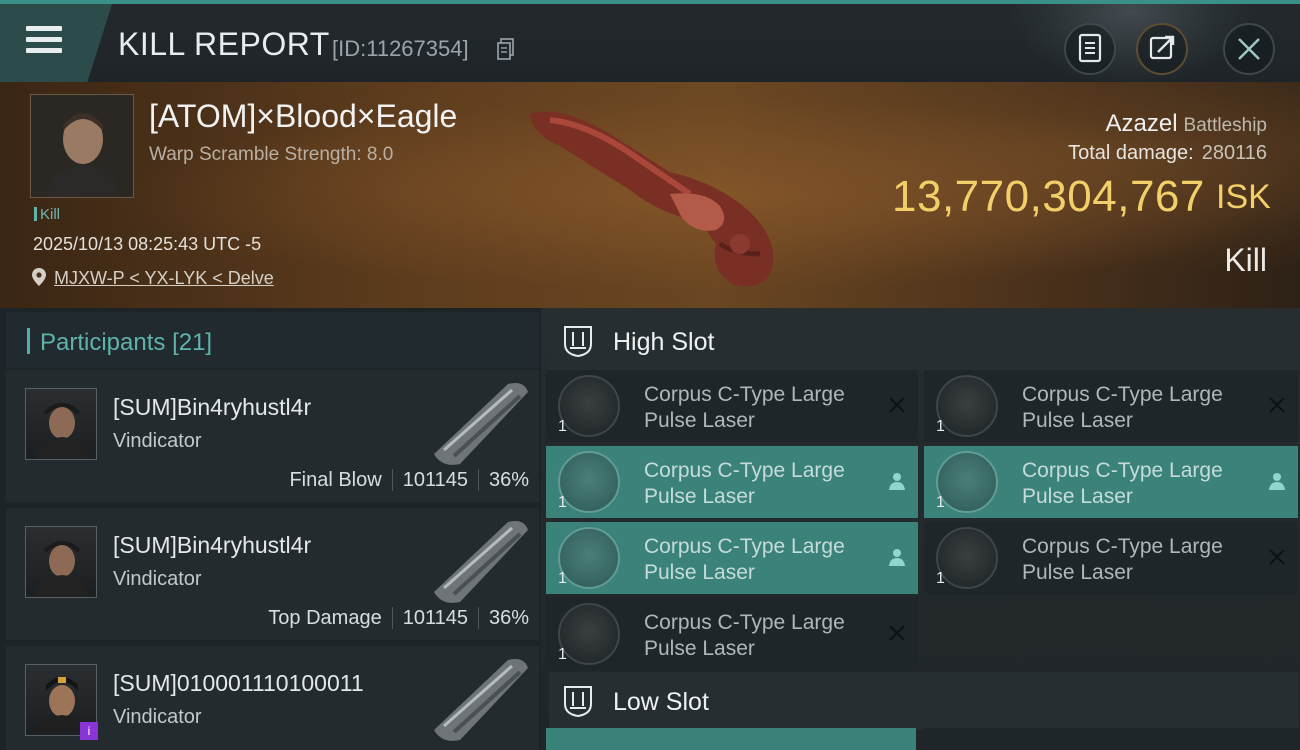  Describe the element at coordinates (335, 480) in the screenshot. I see `participant-blow-label: Final Blow` at that location.